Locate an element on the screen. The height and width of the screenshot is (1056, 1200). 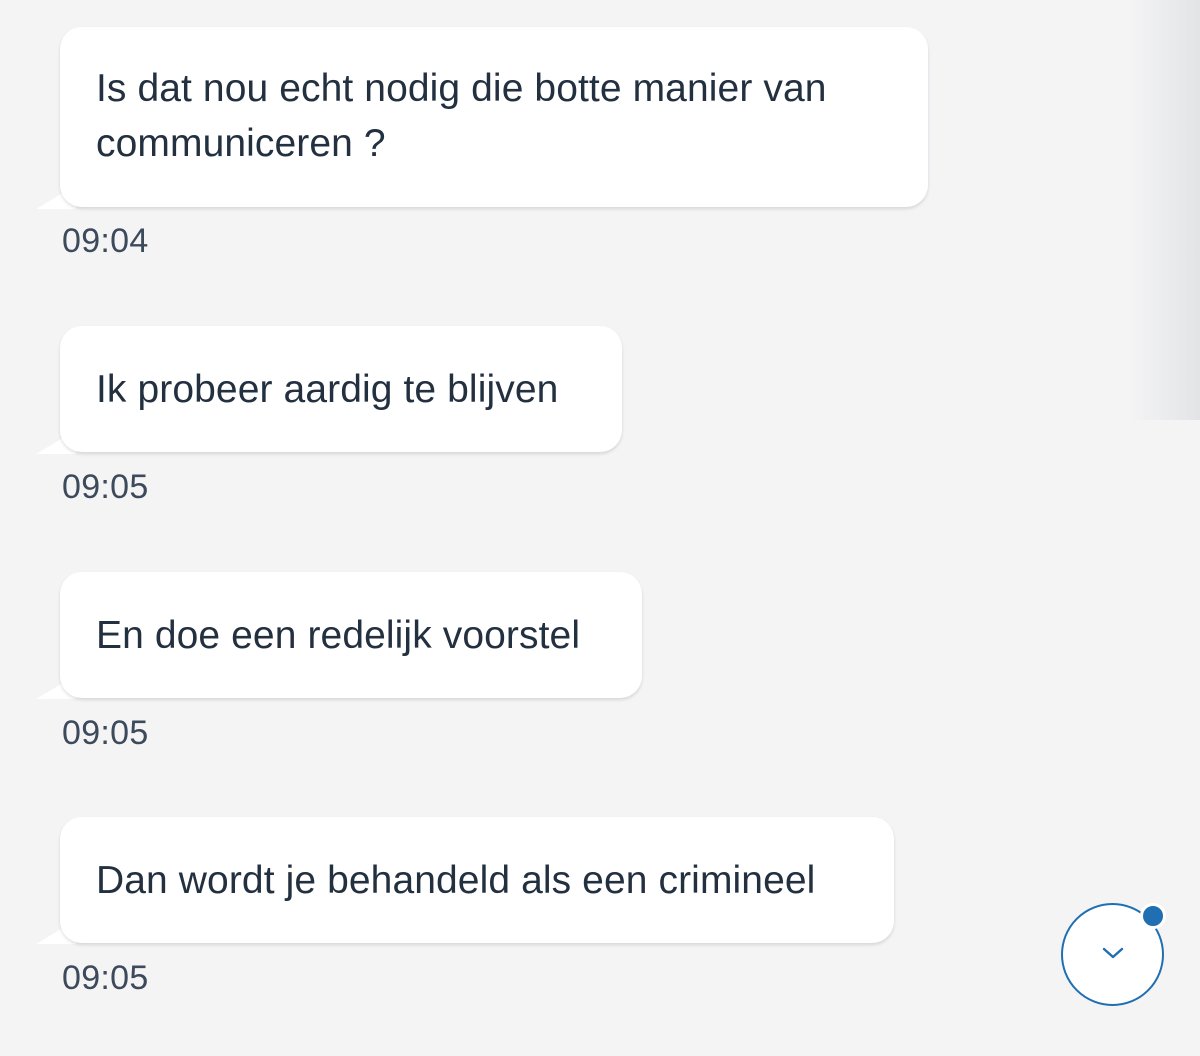
message-text-line: Dan wordt je behandeld als een crimineel is located at coordinates (456, 880).